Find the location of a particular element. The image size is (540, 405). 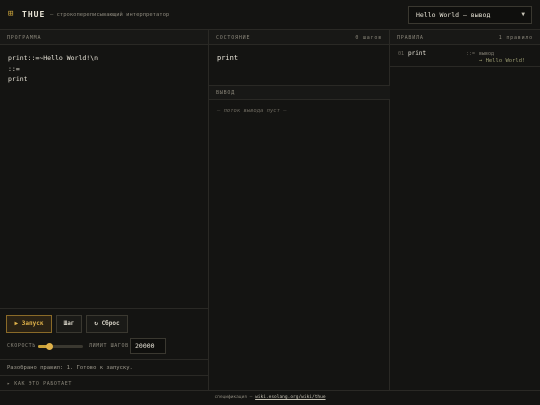

output-empty-text: — поток вывода пуст — is located at coordinates (252, 111).